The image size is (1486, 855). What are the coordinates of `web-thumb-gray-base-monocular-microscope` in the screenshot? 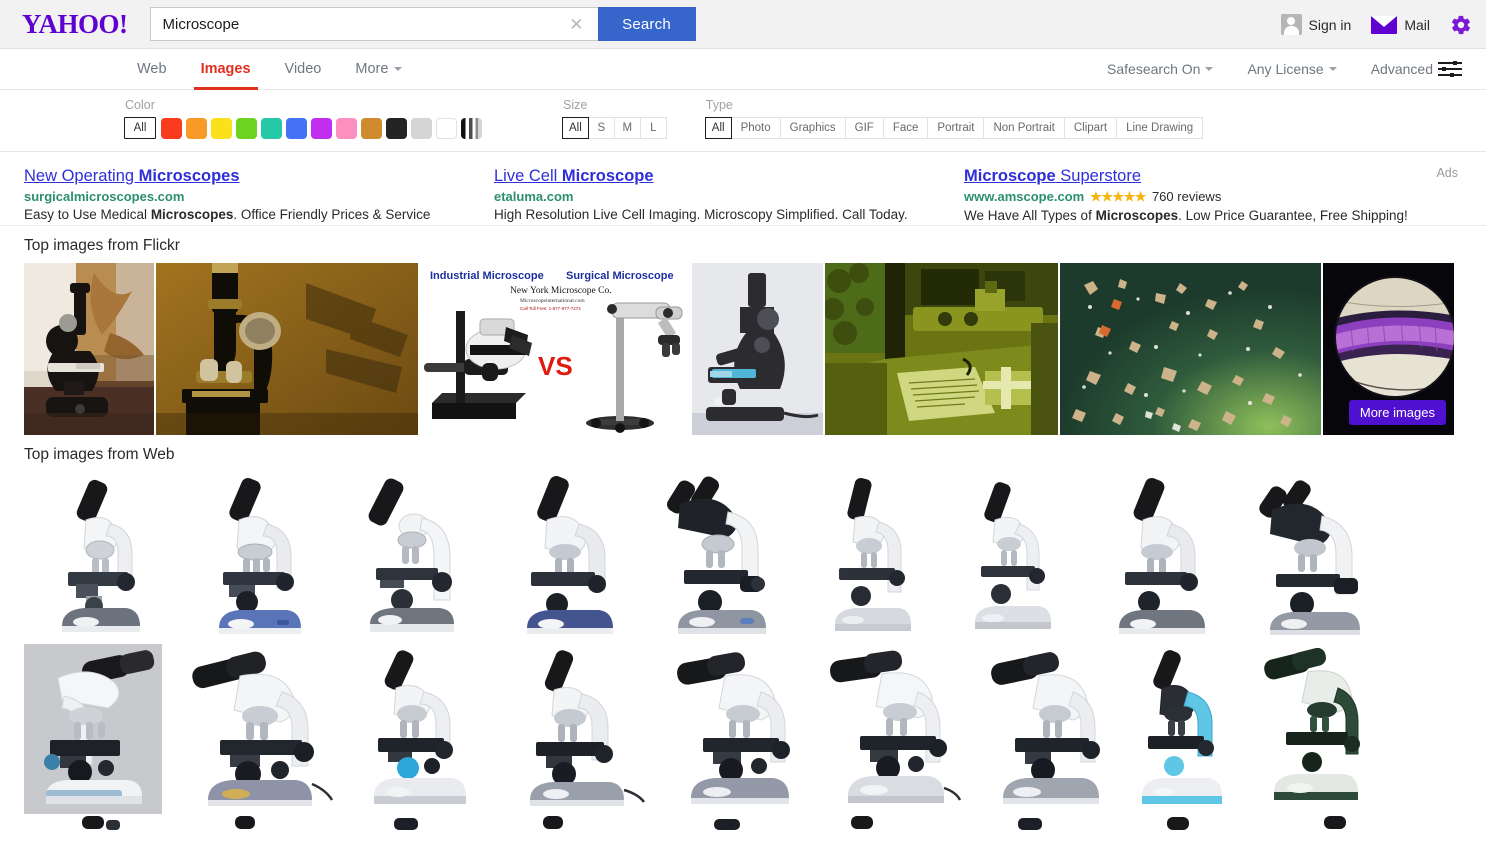 It's located at (100, 557).